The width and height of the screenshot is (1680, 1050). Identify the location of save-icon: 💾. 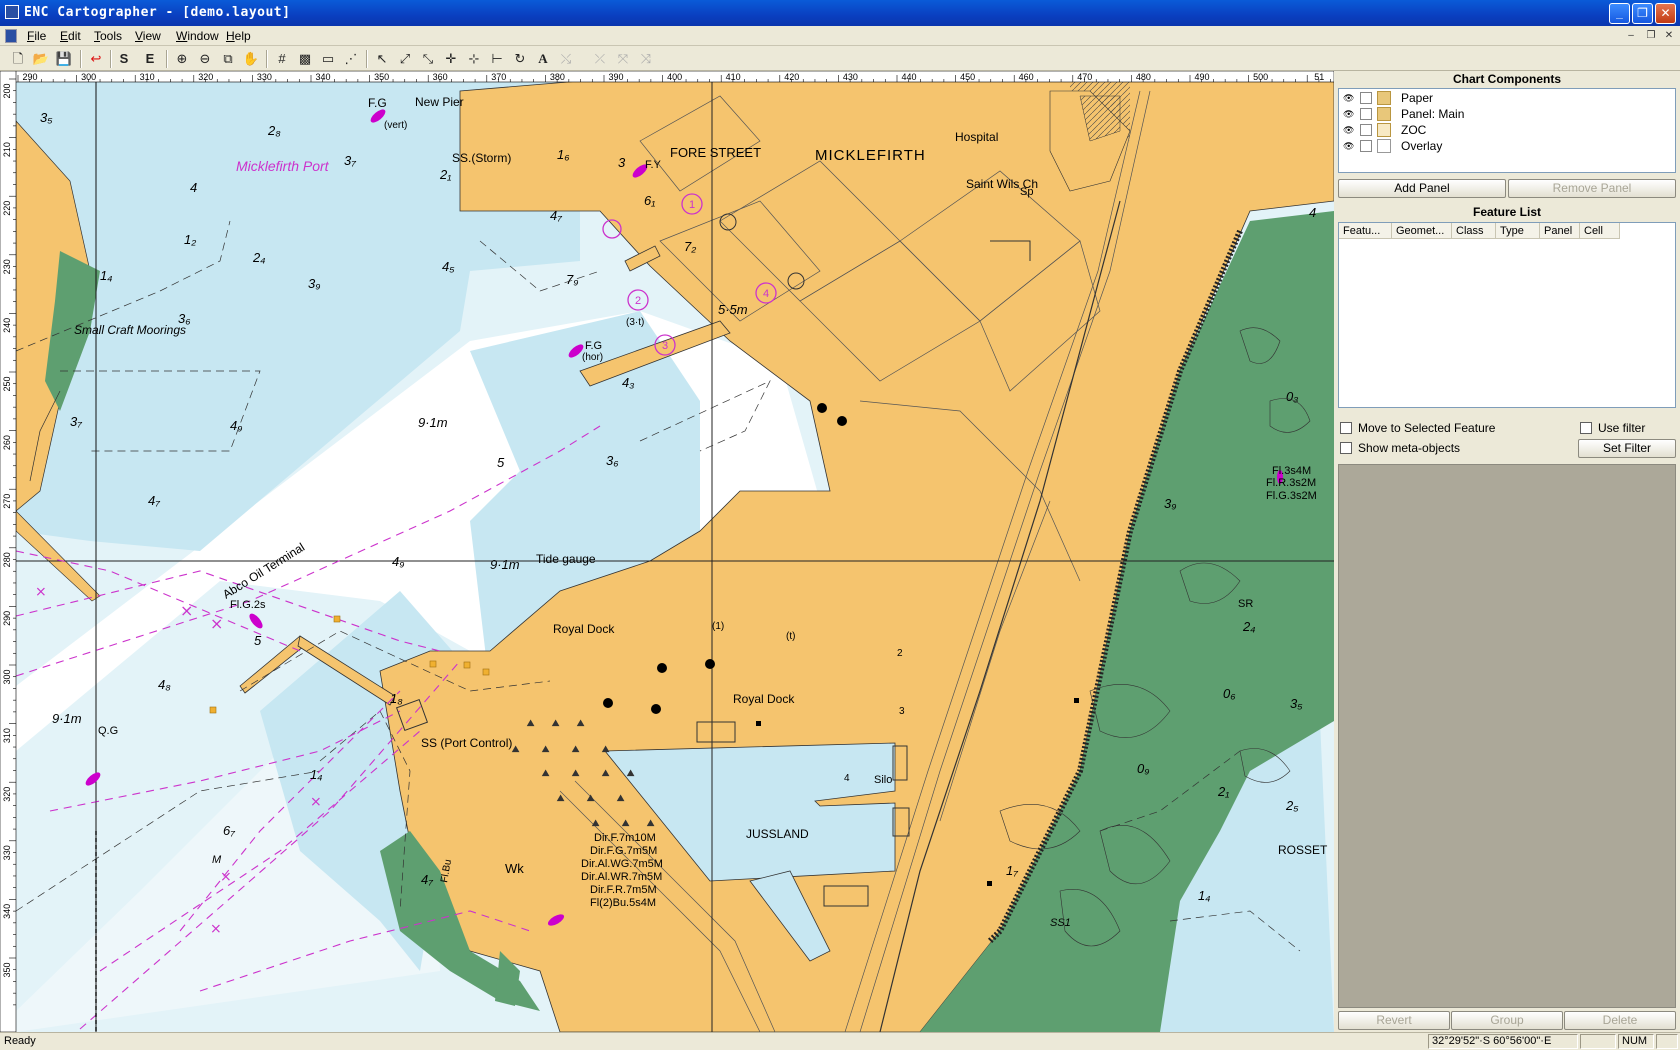
(64, 59).